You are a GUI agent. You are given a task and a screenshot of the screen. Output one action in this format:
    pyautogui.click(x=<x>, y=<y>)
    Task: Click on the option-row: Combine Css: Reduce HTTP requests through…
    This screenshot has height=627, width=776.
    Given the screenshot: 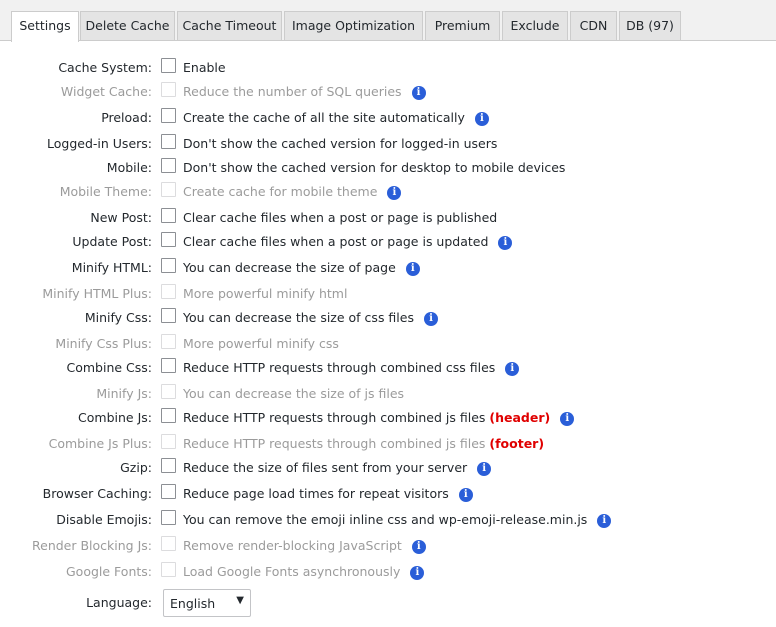 What is the action you would take?
    pyautogui.click(x=388, y=369)
    